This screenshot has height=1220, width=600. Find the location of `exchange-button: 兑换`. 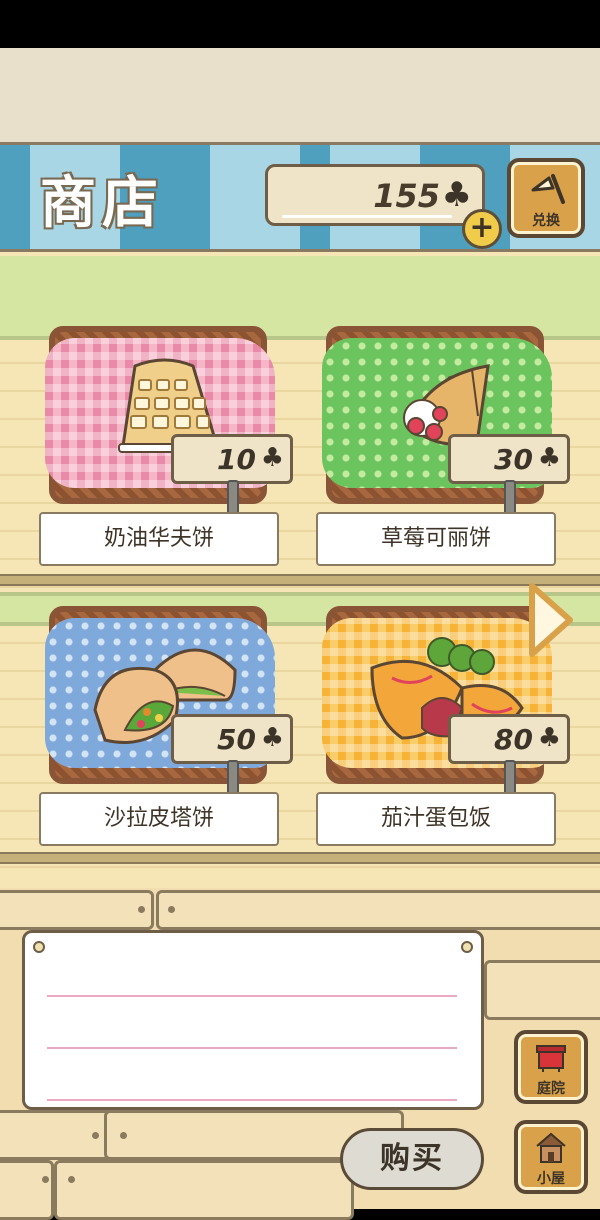

exchange-button: 兑换 is located at coordinates (546, 198).